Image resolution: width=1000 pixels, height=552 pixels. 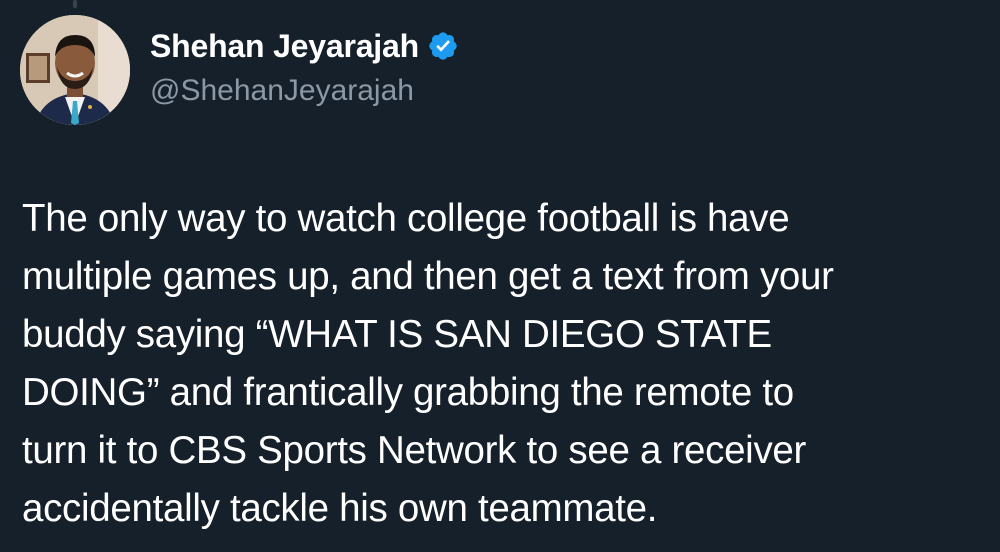 What do you see at coordinates (443, 46) in the screenshot?
I see `verified-badge-icon` at bounding box center [443, 46].